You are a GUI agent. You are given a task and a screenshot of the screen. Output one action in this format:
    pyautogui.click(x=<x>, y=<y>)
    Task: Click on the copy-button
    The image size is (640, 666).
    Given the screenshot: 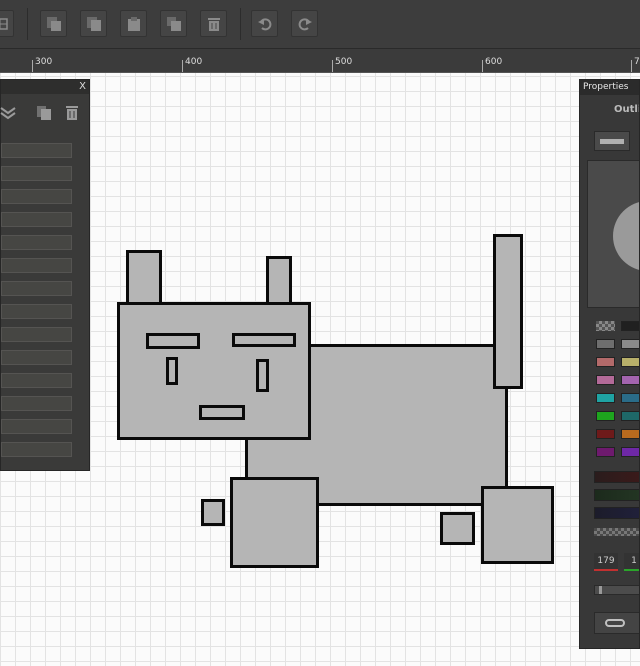 What is the action you would take?
    pyautogui.click(x=53, y=23)
    